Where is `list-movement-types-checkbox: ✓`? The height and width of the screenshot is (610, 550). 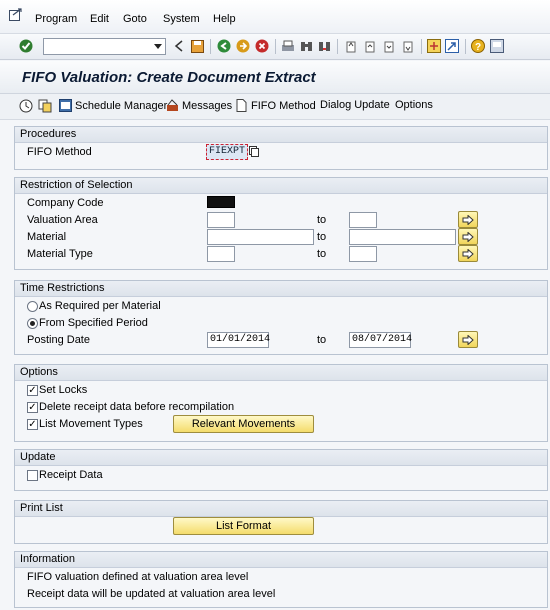
list-movement-types-checkbox: ✓ is located at coordinates (32, 424).